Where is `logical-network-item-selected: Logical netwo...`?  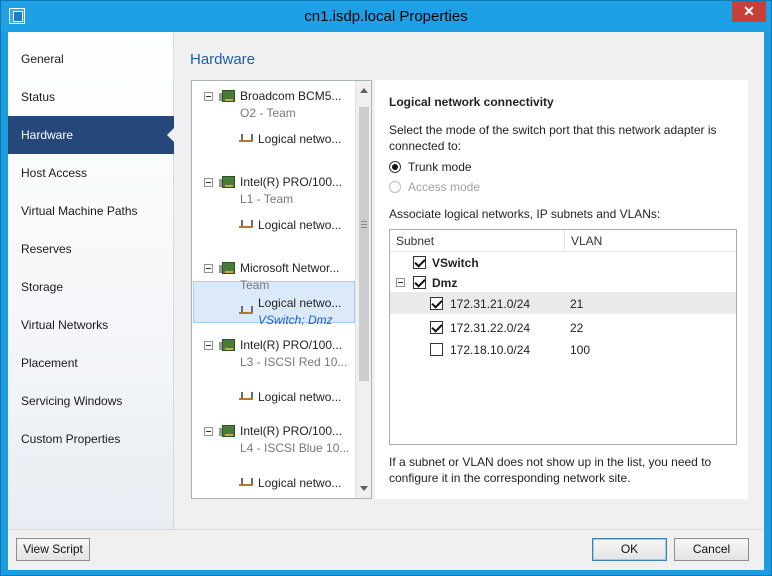 logical-network-item-selected: Logical netwo... is located at coordinates (299, 303).